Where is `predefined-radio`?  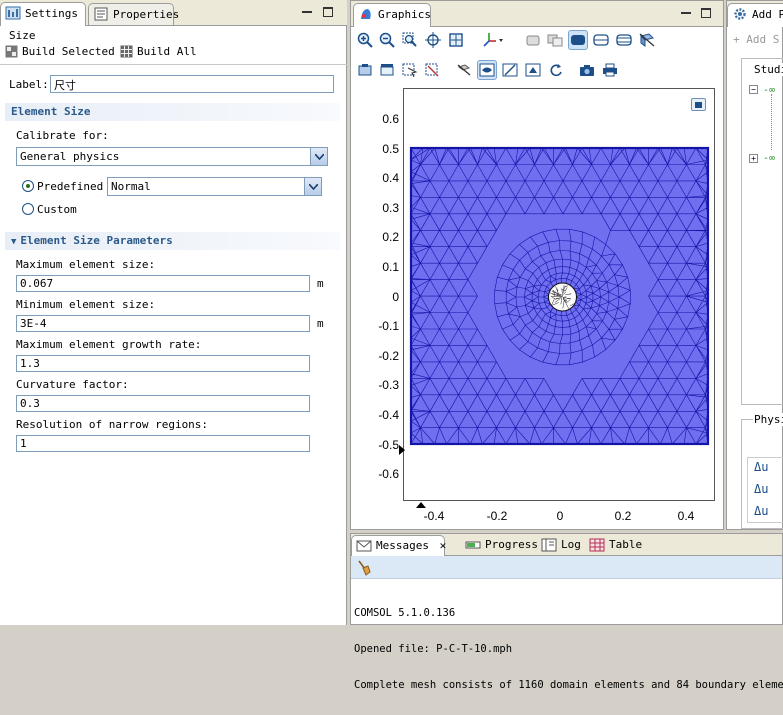
predefined-radio is located at coordinates (28, 186).